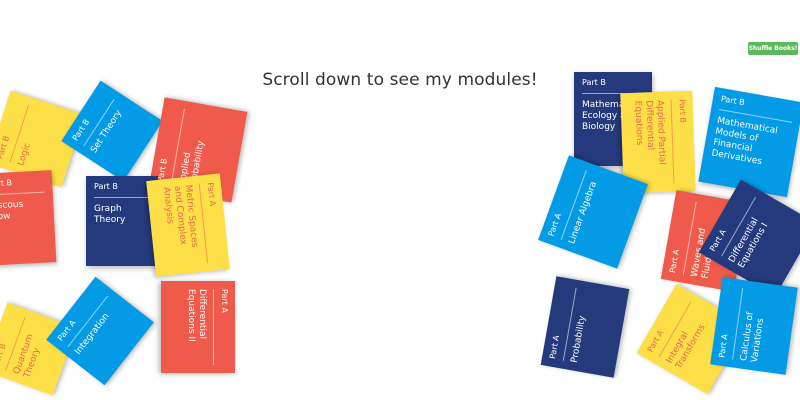  What do you see at coordinates (773, 48) in the screenshot?
I see `shuffle-books-button: Shuffle Books!` at bounding box center [773, 48].